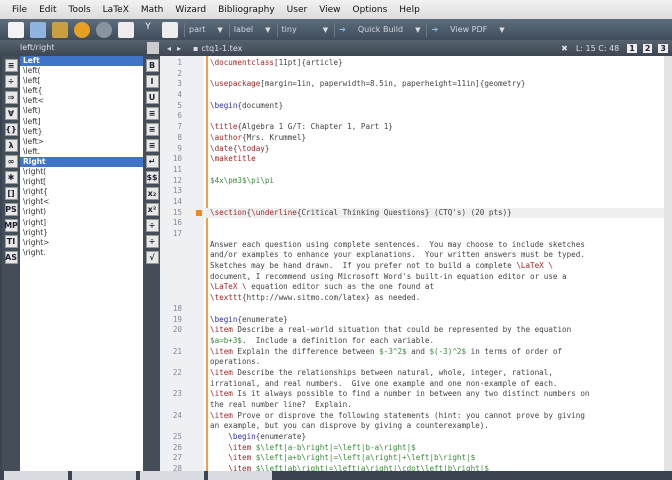 Image resolution: width=672 pixels, height=480 pixels. I want to click on list-item: \left{, so click(81, 91).